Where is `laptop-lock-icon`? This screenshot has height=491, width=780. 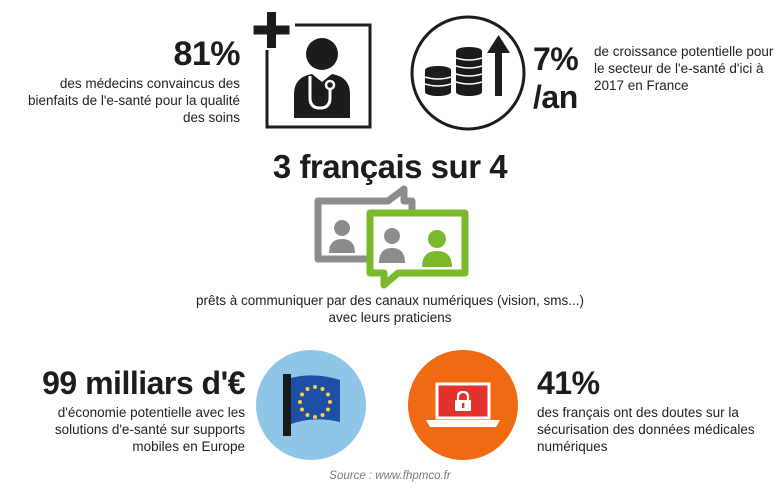 laptop-lock-icon is located at coordinates (463, 405).